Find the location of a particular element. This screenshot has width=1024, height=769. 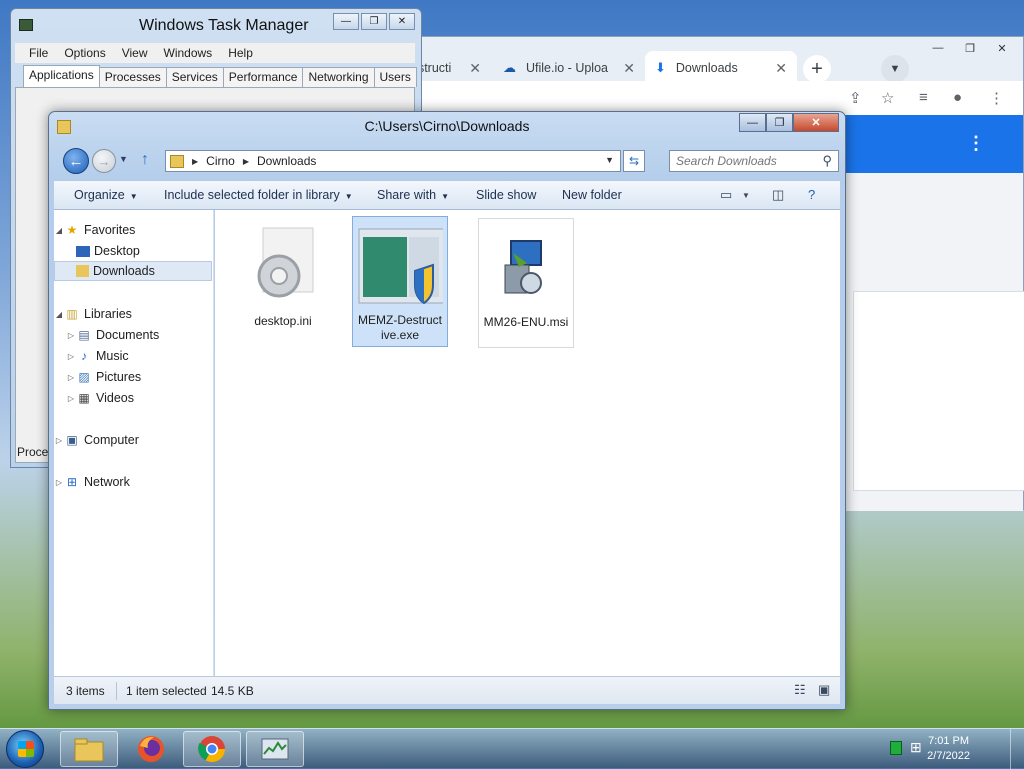

search-box: ⚲ is located at coordinates (754, 161).